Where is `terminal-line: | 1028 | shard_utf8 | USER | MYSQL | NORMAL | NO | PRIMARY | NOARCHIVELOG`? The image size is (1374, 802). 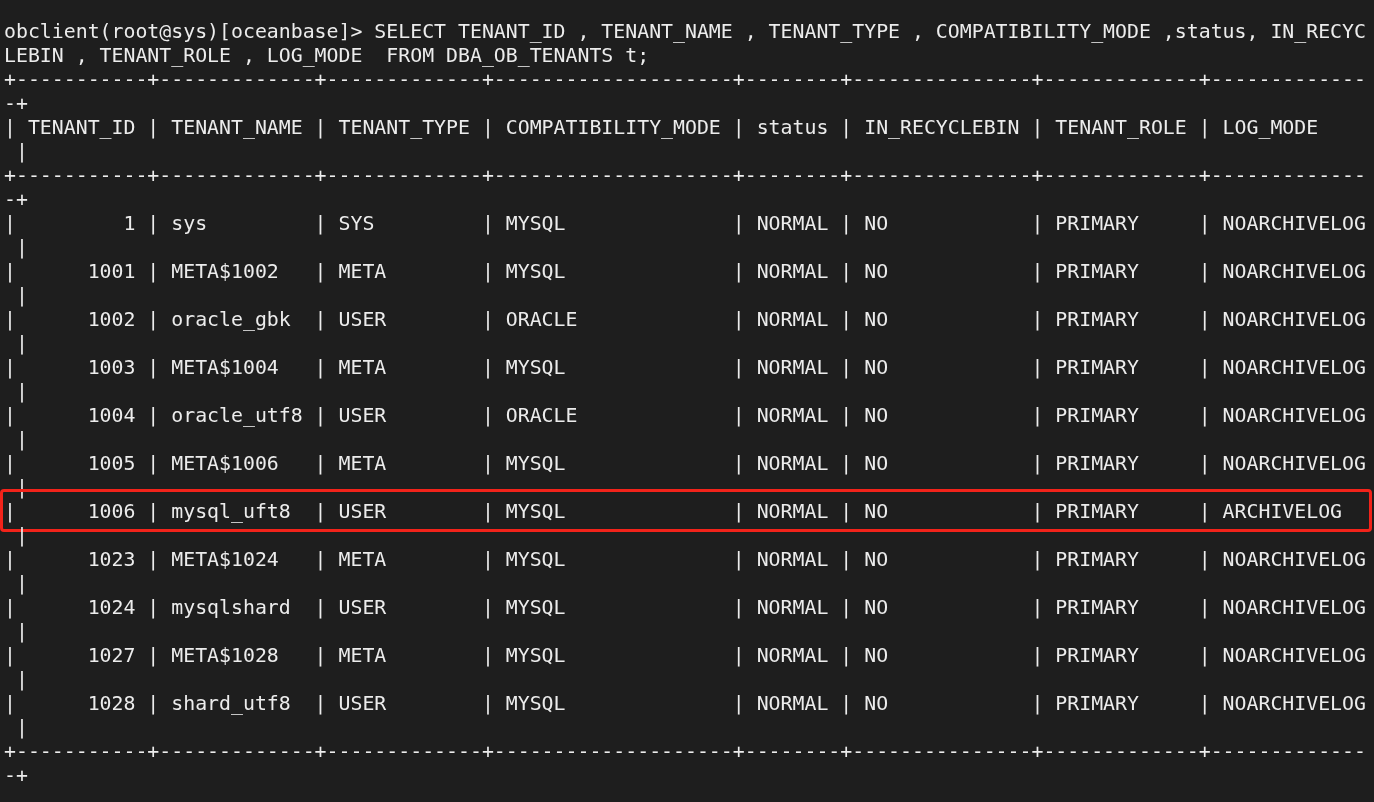
terminal-line: | 1028 | shard_utf8 | USER | MYSQL | NORMAL | NO | PRIMARY | NOARCHIVELOG is located at coordinates (685, 704).